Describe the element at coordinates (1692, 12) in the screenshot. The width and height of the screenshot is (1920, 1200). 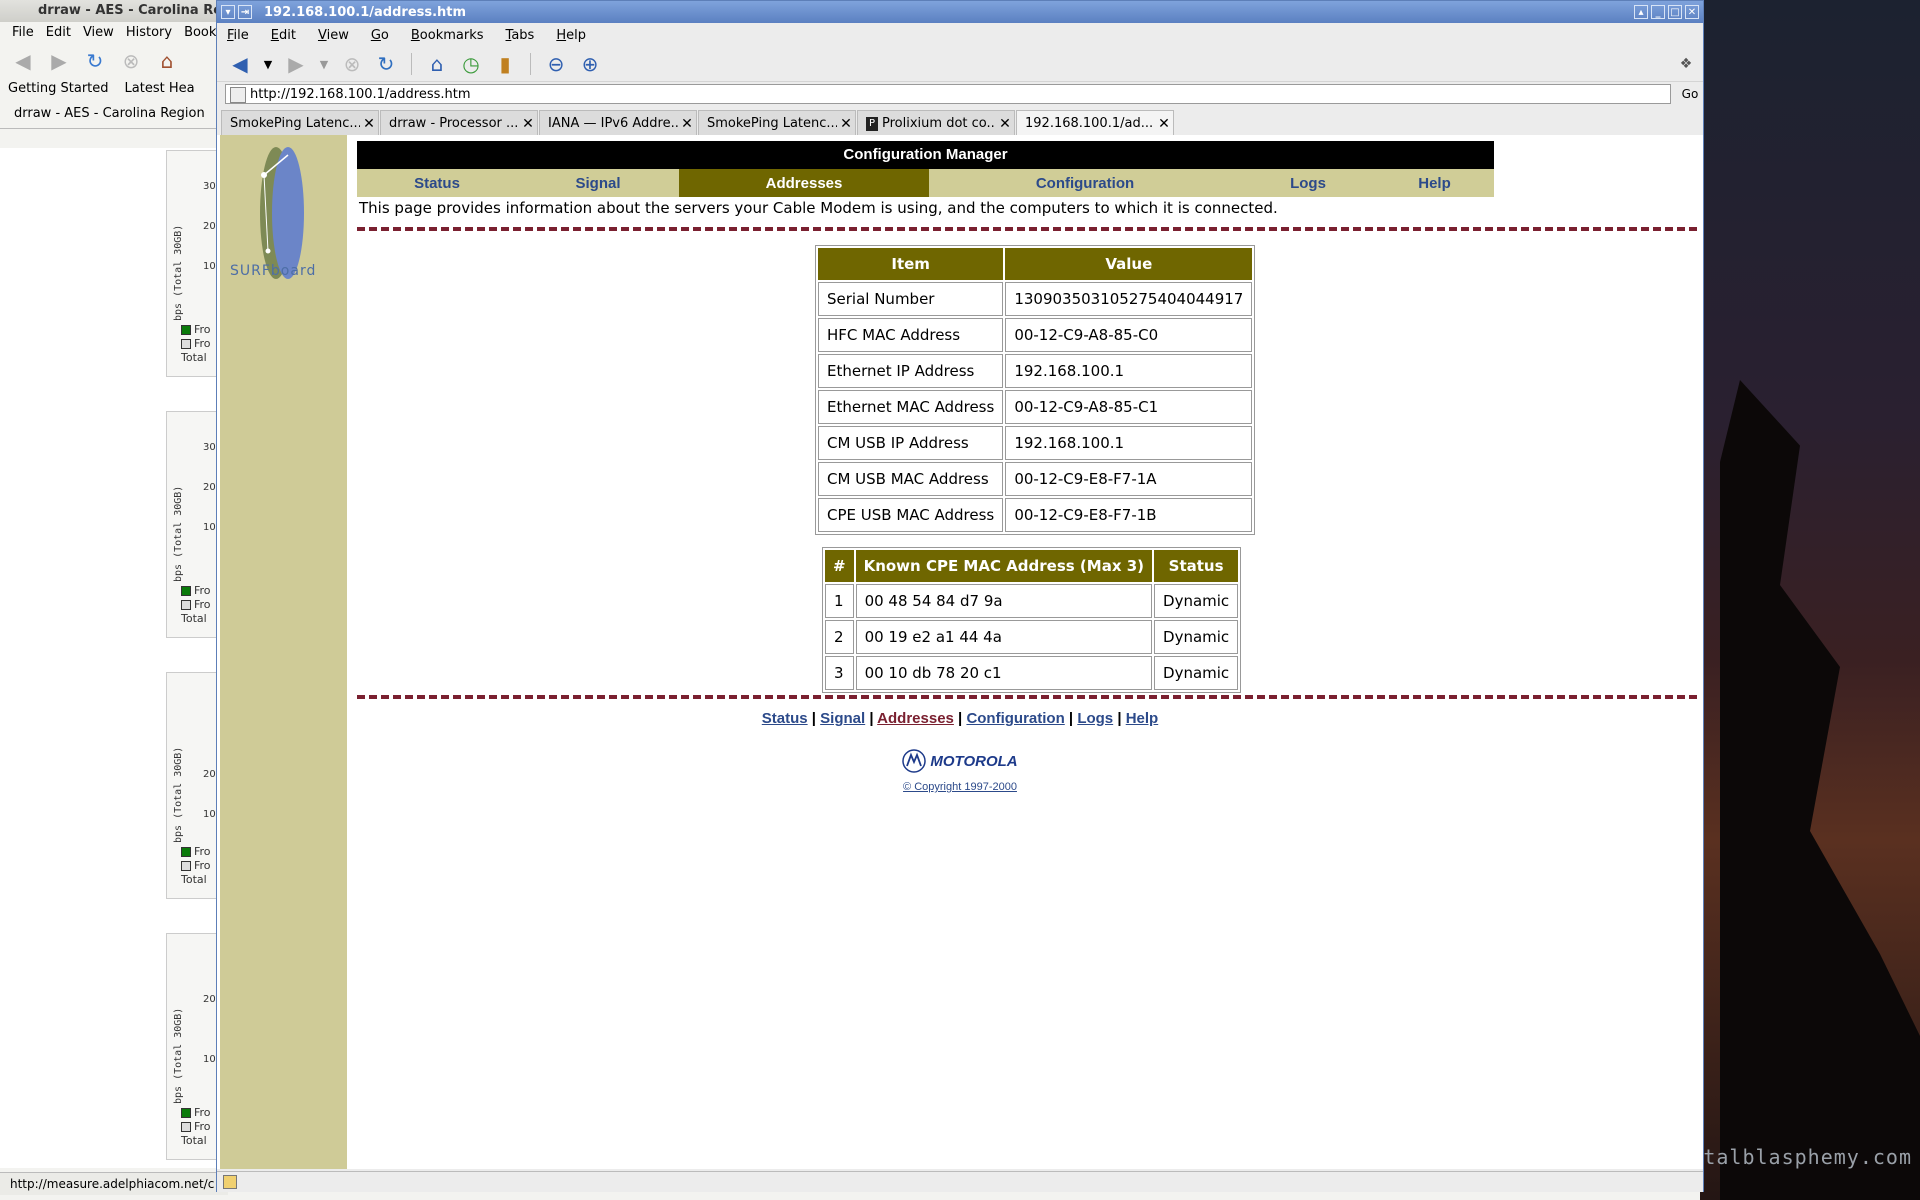
I see `window-close-icon: ✕` at that location.